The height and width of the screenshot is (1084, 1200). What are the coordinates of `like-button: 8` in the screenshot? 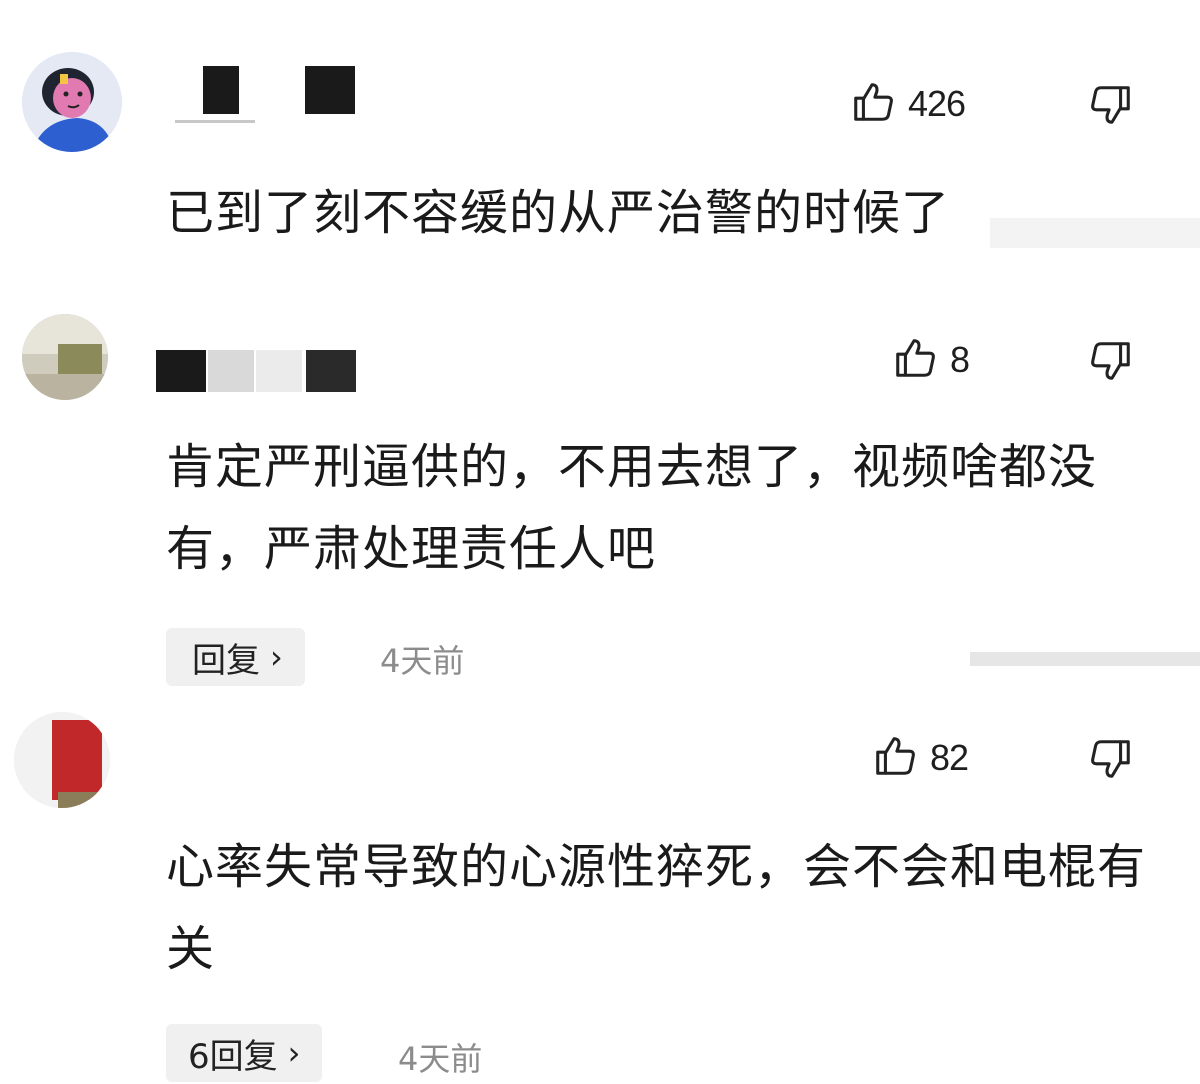 It's located at (931, 360).